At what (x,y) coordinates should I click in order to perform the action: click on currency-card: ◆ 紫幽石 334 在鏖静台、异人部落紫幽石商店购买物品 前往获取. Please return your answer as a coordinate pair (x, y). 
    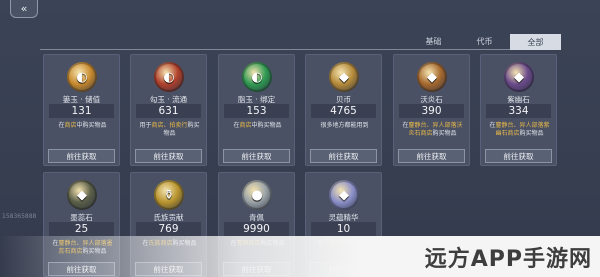
    Looking at the image, I should click on (518, 110).